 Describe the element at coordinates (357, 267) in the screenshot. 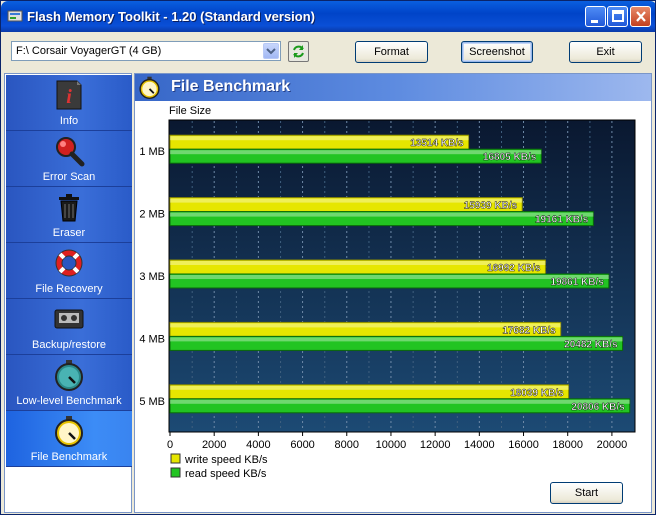

I see `write-bar: 16992 KB/s` at that location.